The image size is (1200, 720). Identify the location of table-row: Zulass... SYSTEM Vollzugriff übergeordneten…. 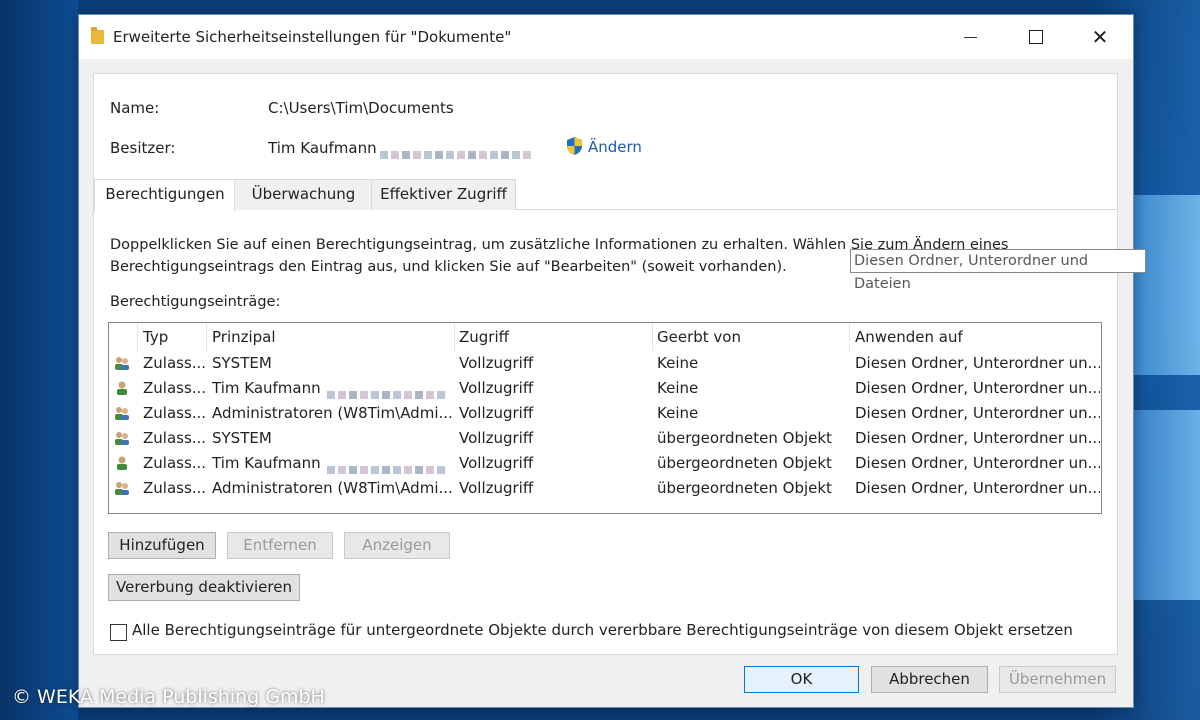
(605, 438).